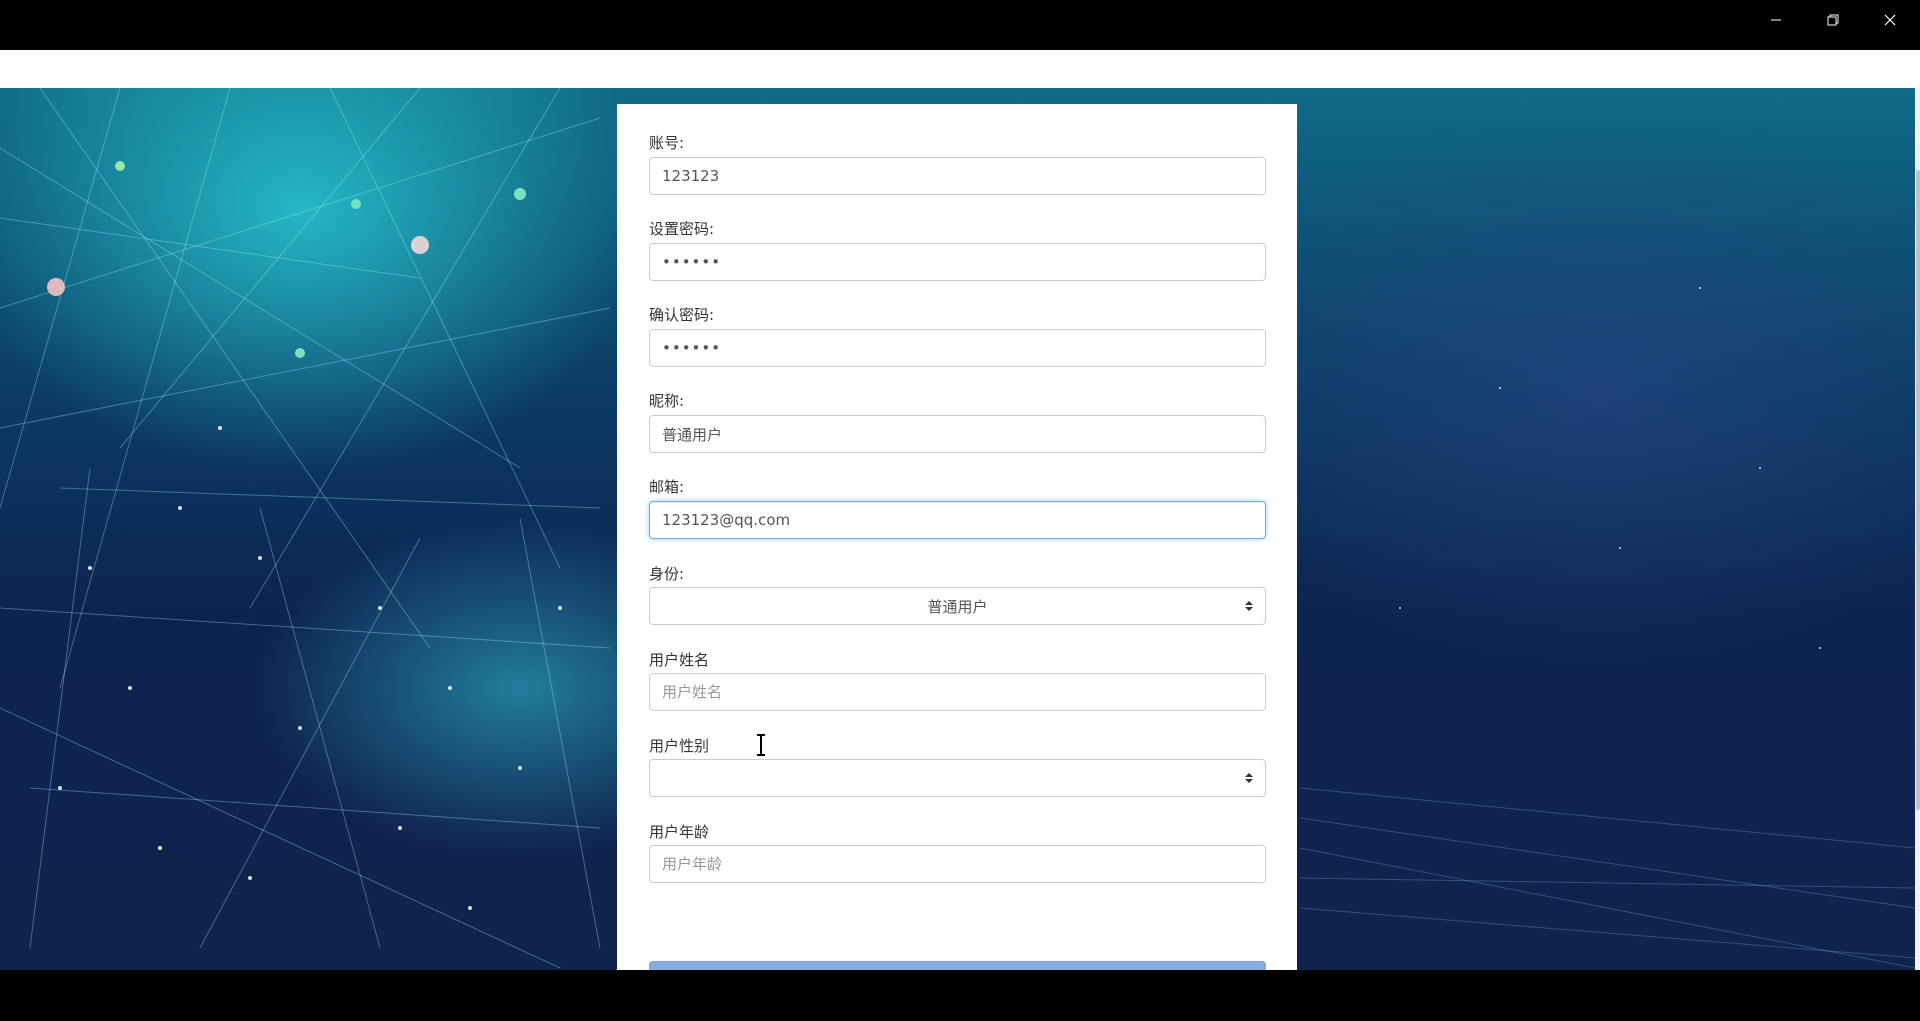  What do you see at coordinates (682, 229) in the screenshot?
I see `password-label: 设置密码:` at bounding box center [682, 229].